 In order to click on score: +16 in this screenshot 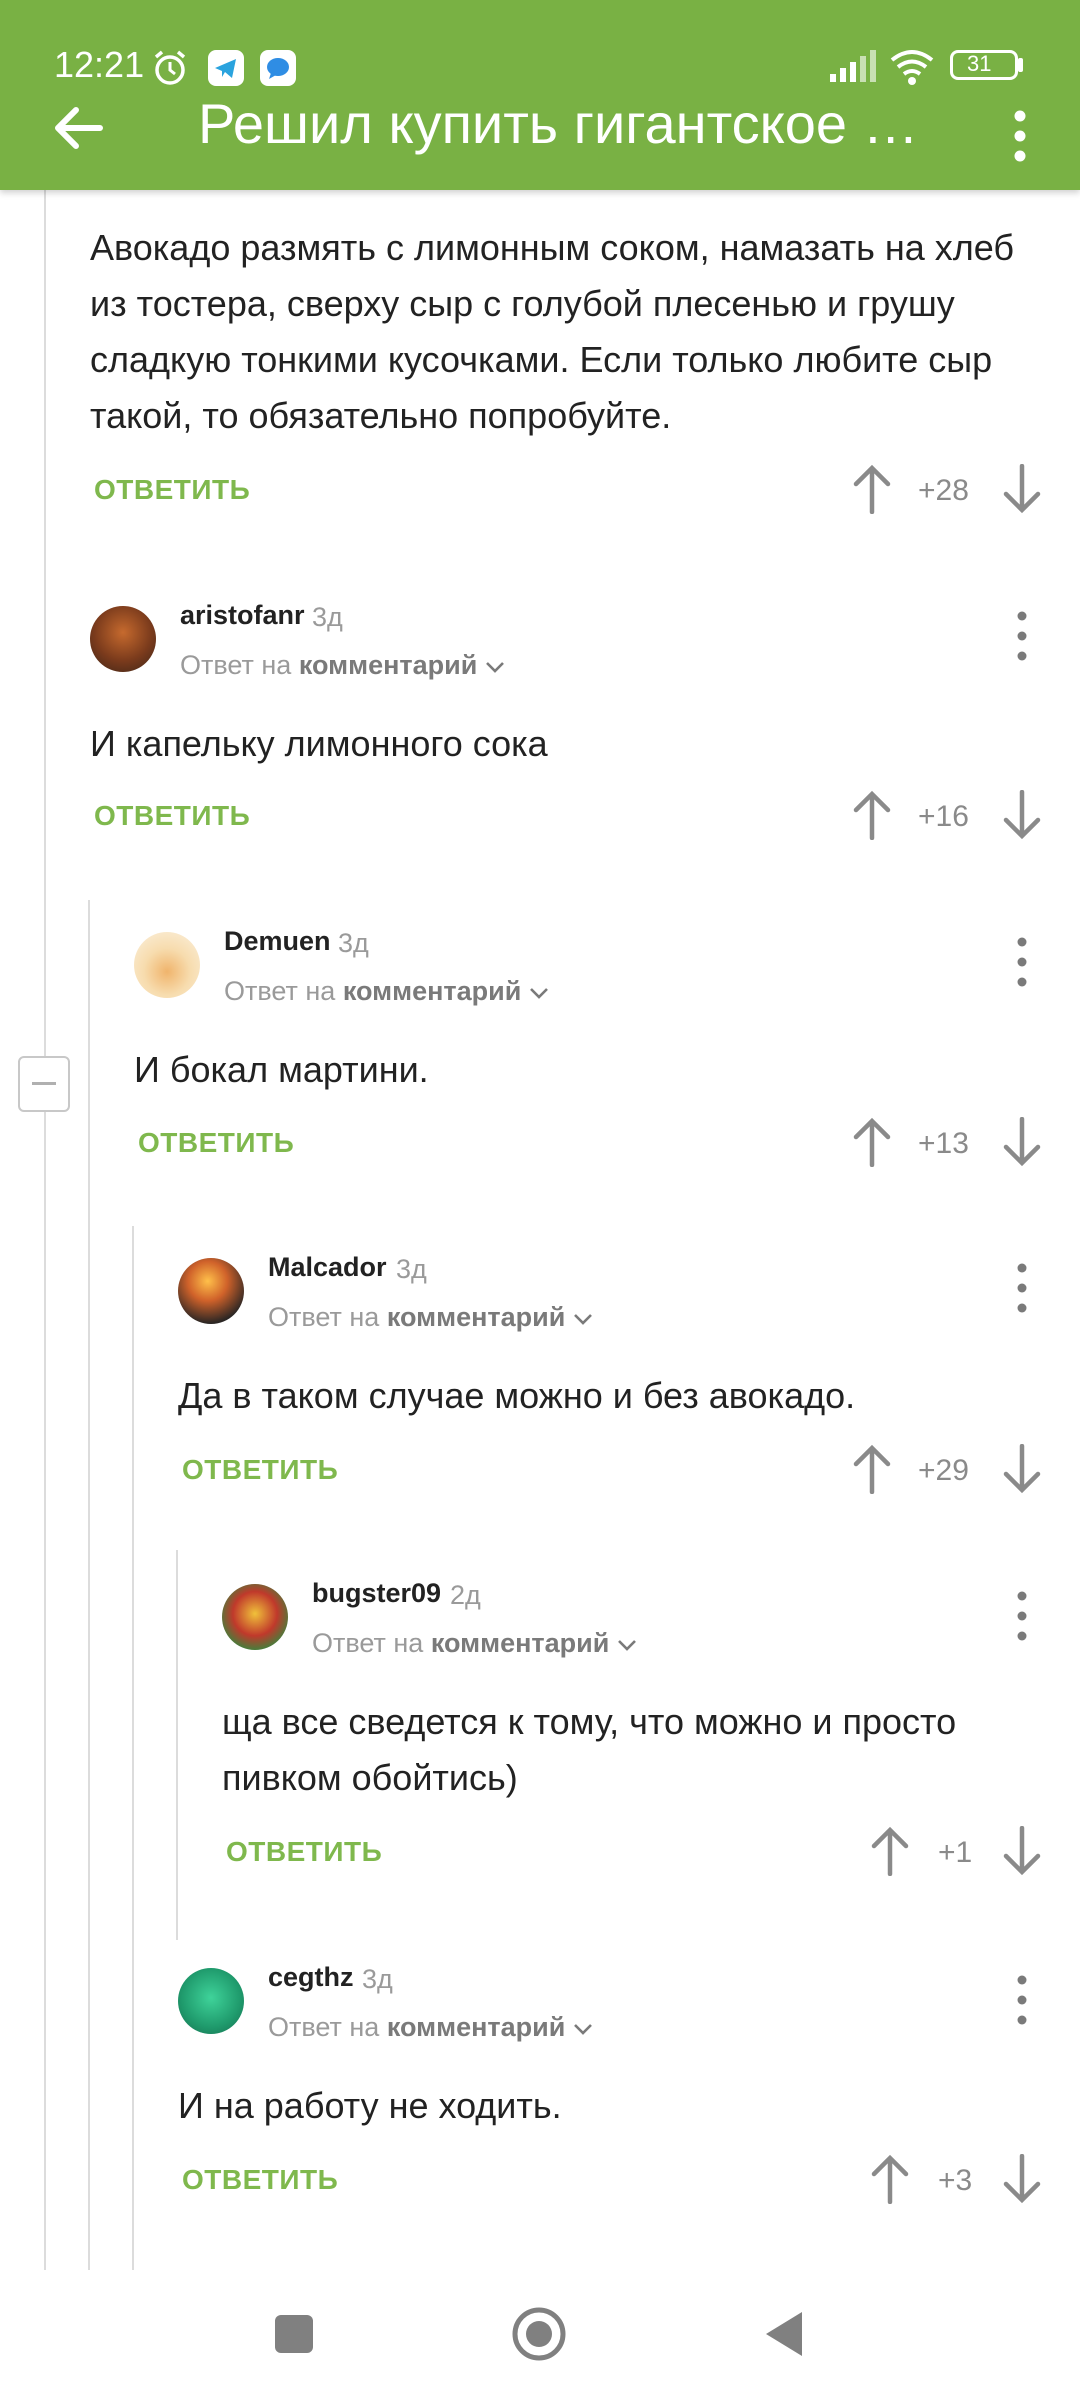, I will do `click(943, 816)`.